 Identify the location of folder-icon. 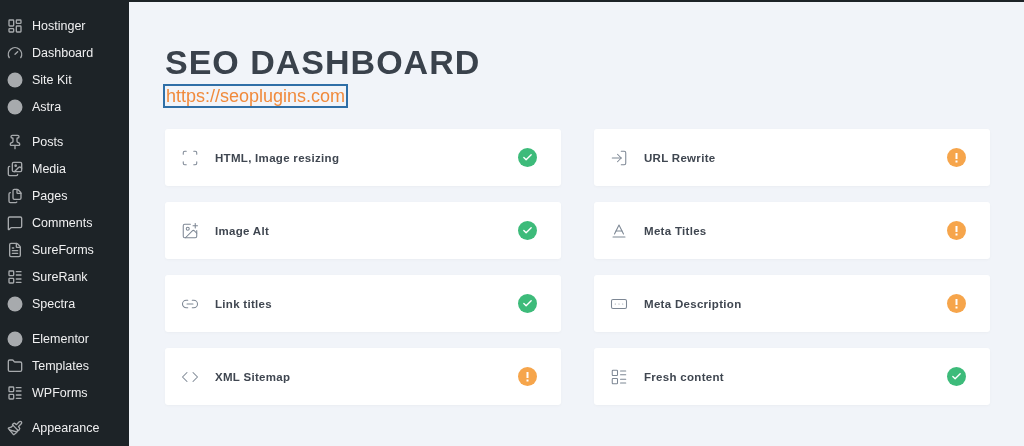
(15, 365).